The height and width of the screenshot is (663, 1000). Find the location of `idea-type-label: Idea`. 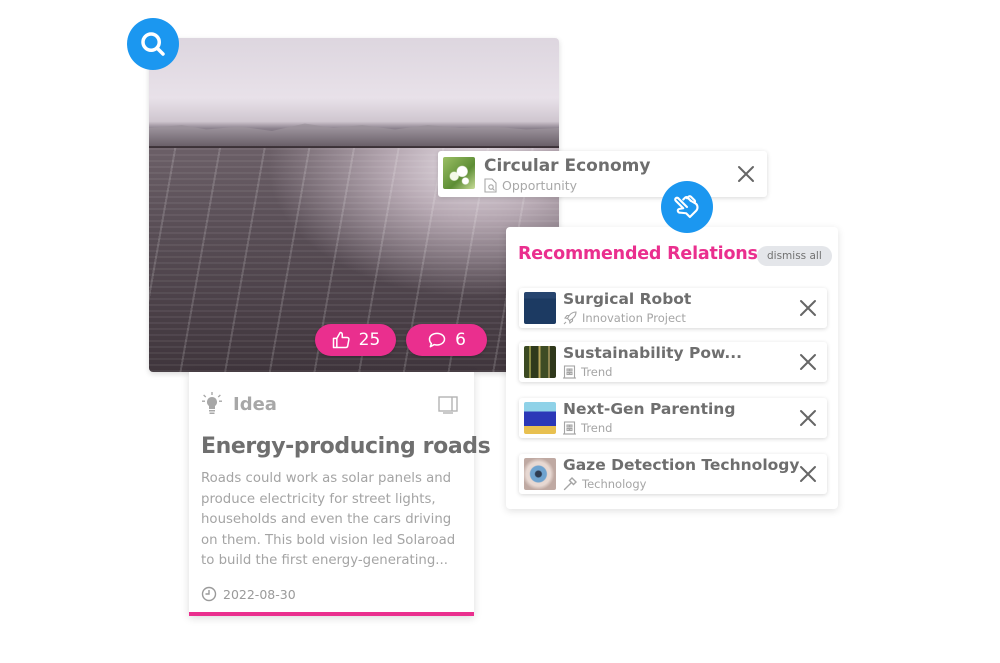

idea-type-label: Idea is located at coordinates (239, 404).